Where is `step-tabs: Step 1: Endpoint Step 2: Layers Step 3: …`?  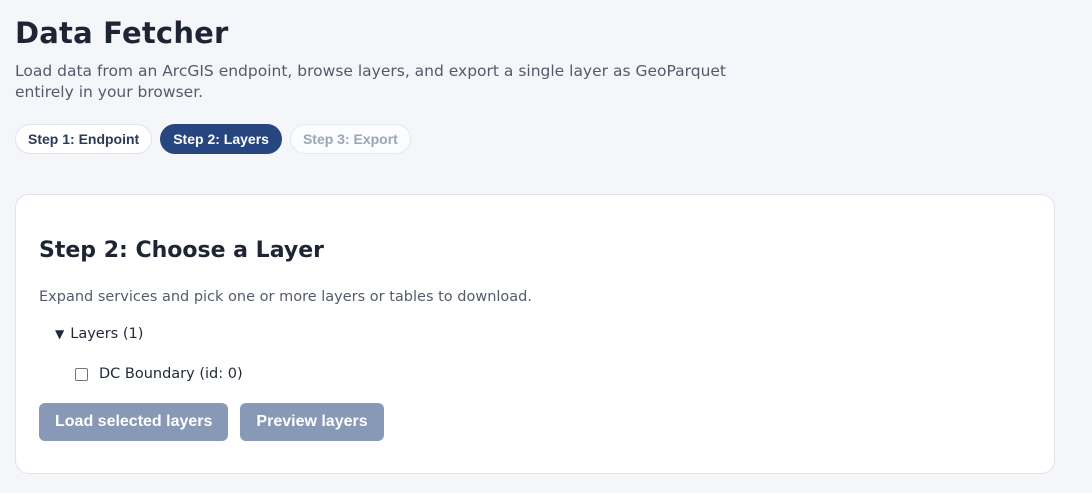 step-tabs: Step 1: Endpoint Step 2: Layers Step 3: … is located at coordinates (213, 139).